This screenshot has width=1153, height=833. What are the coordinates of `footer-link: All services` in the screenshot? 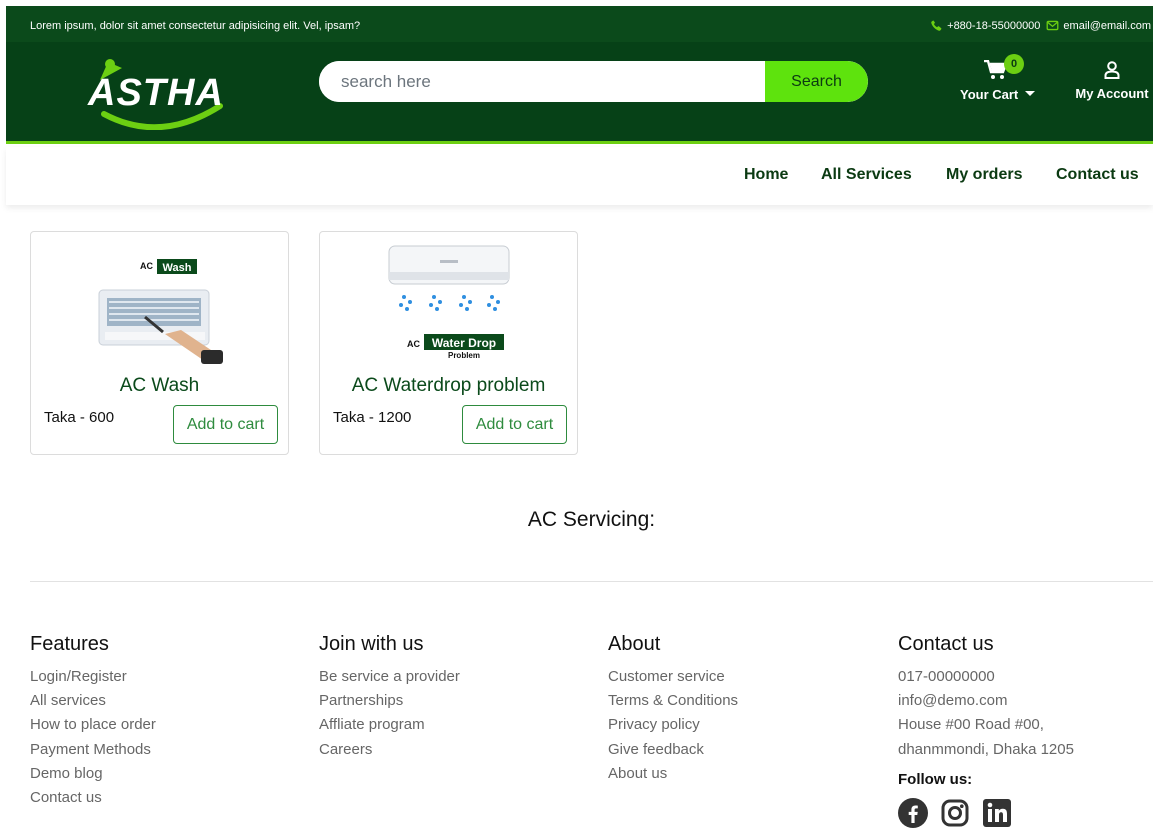 It's located at (93, 701).